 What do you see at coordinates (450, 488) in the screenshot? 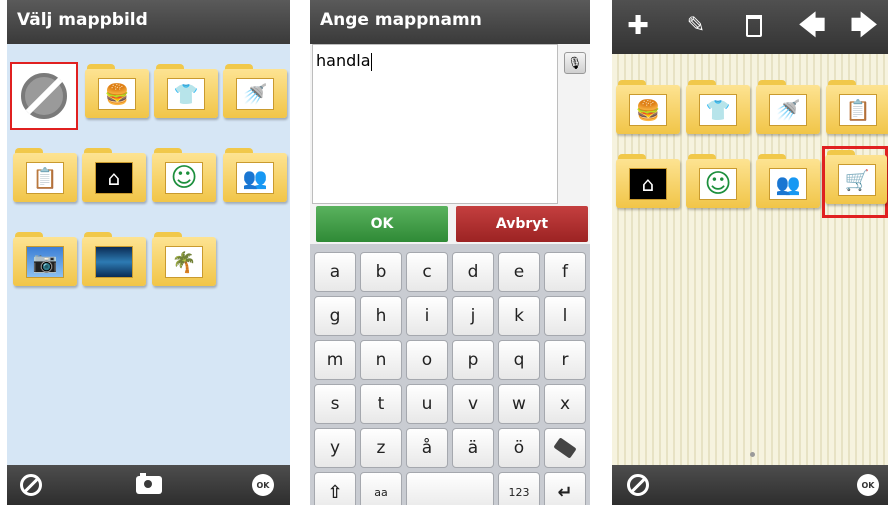
I see `space-key` at bounding box center [450, 488].